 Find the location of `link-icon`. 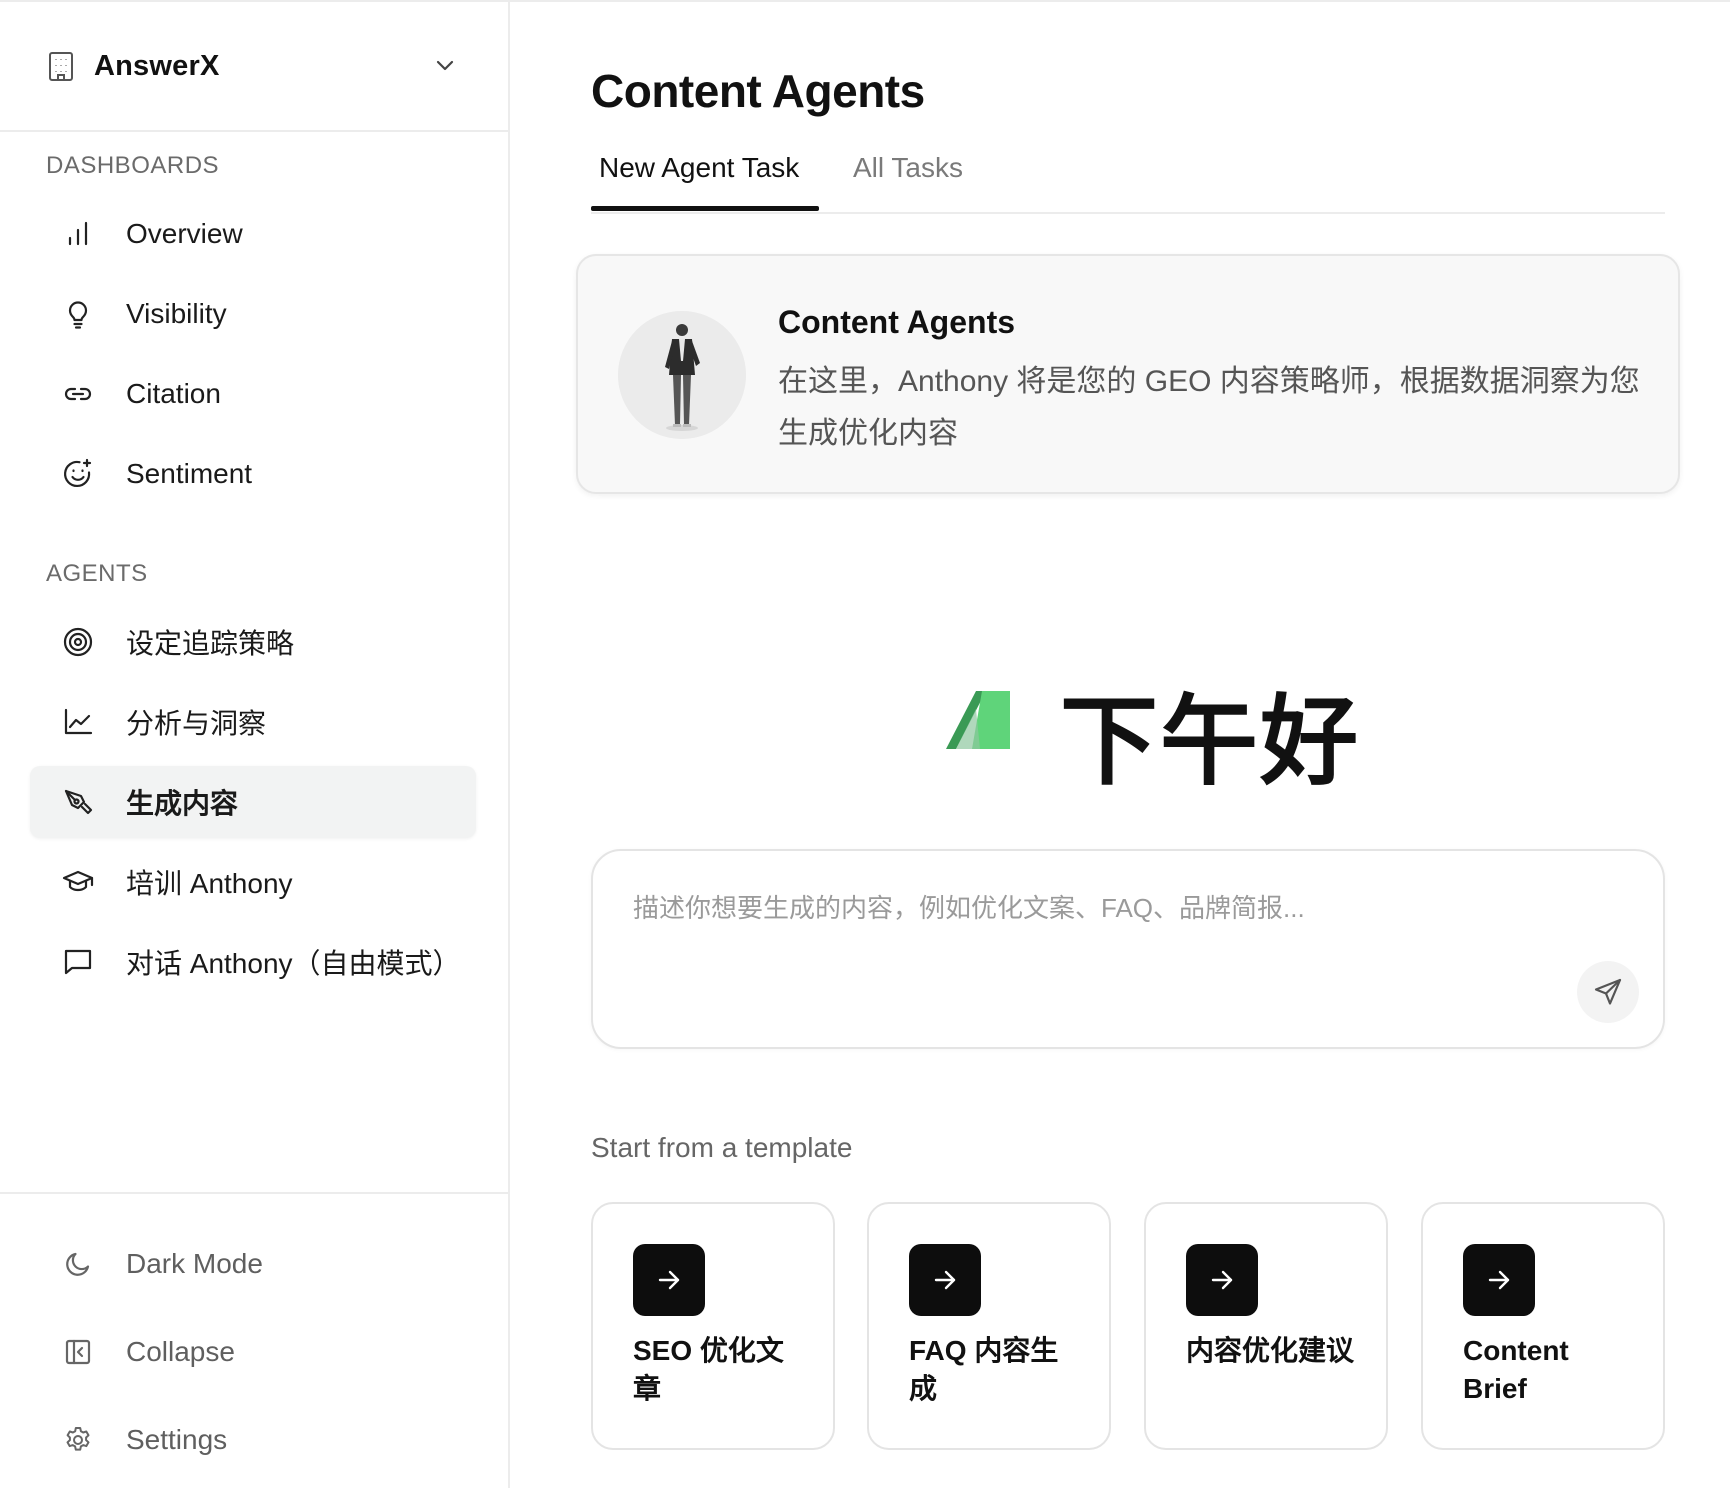

link-icon is located at coordinates (78, 394).